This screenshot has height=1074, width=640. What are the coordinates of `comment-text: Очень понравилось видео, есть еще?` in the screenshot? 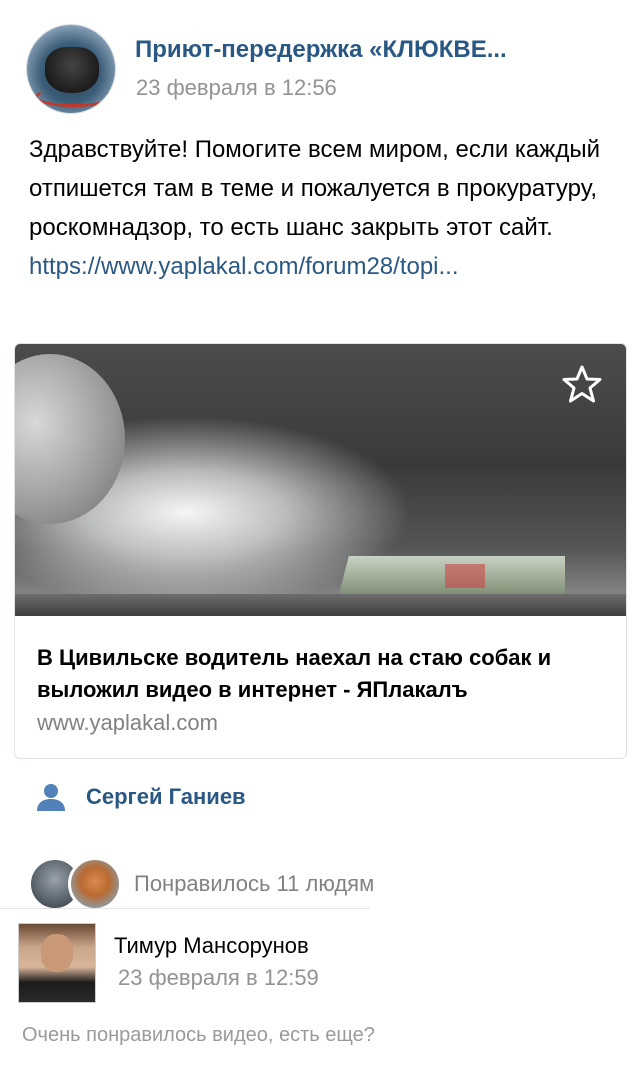 It's located at (198, 1035).